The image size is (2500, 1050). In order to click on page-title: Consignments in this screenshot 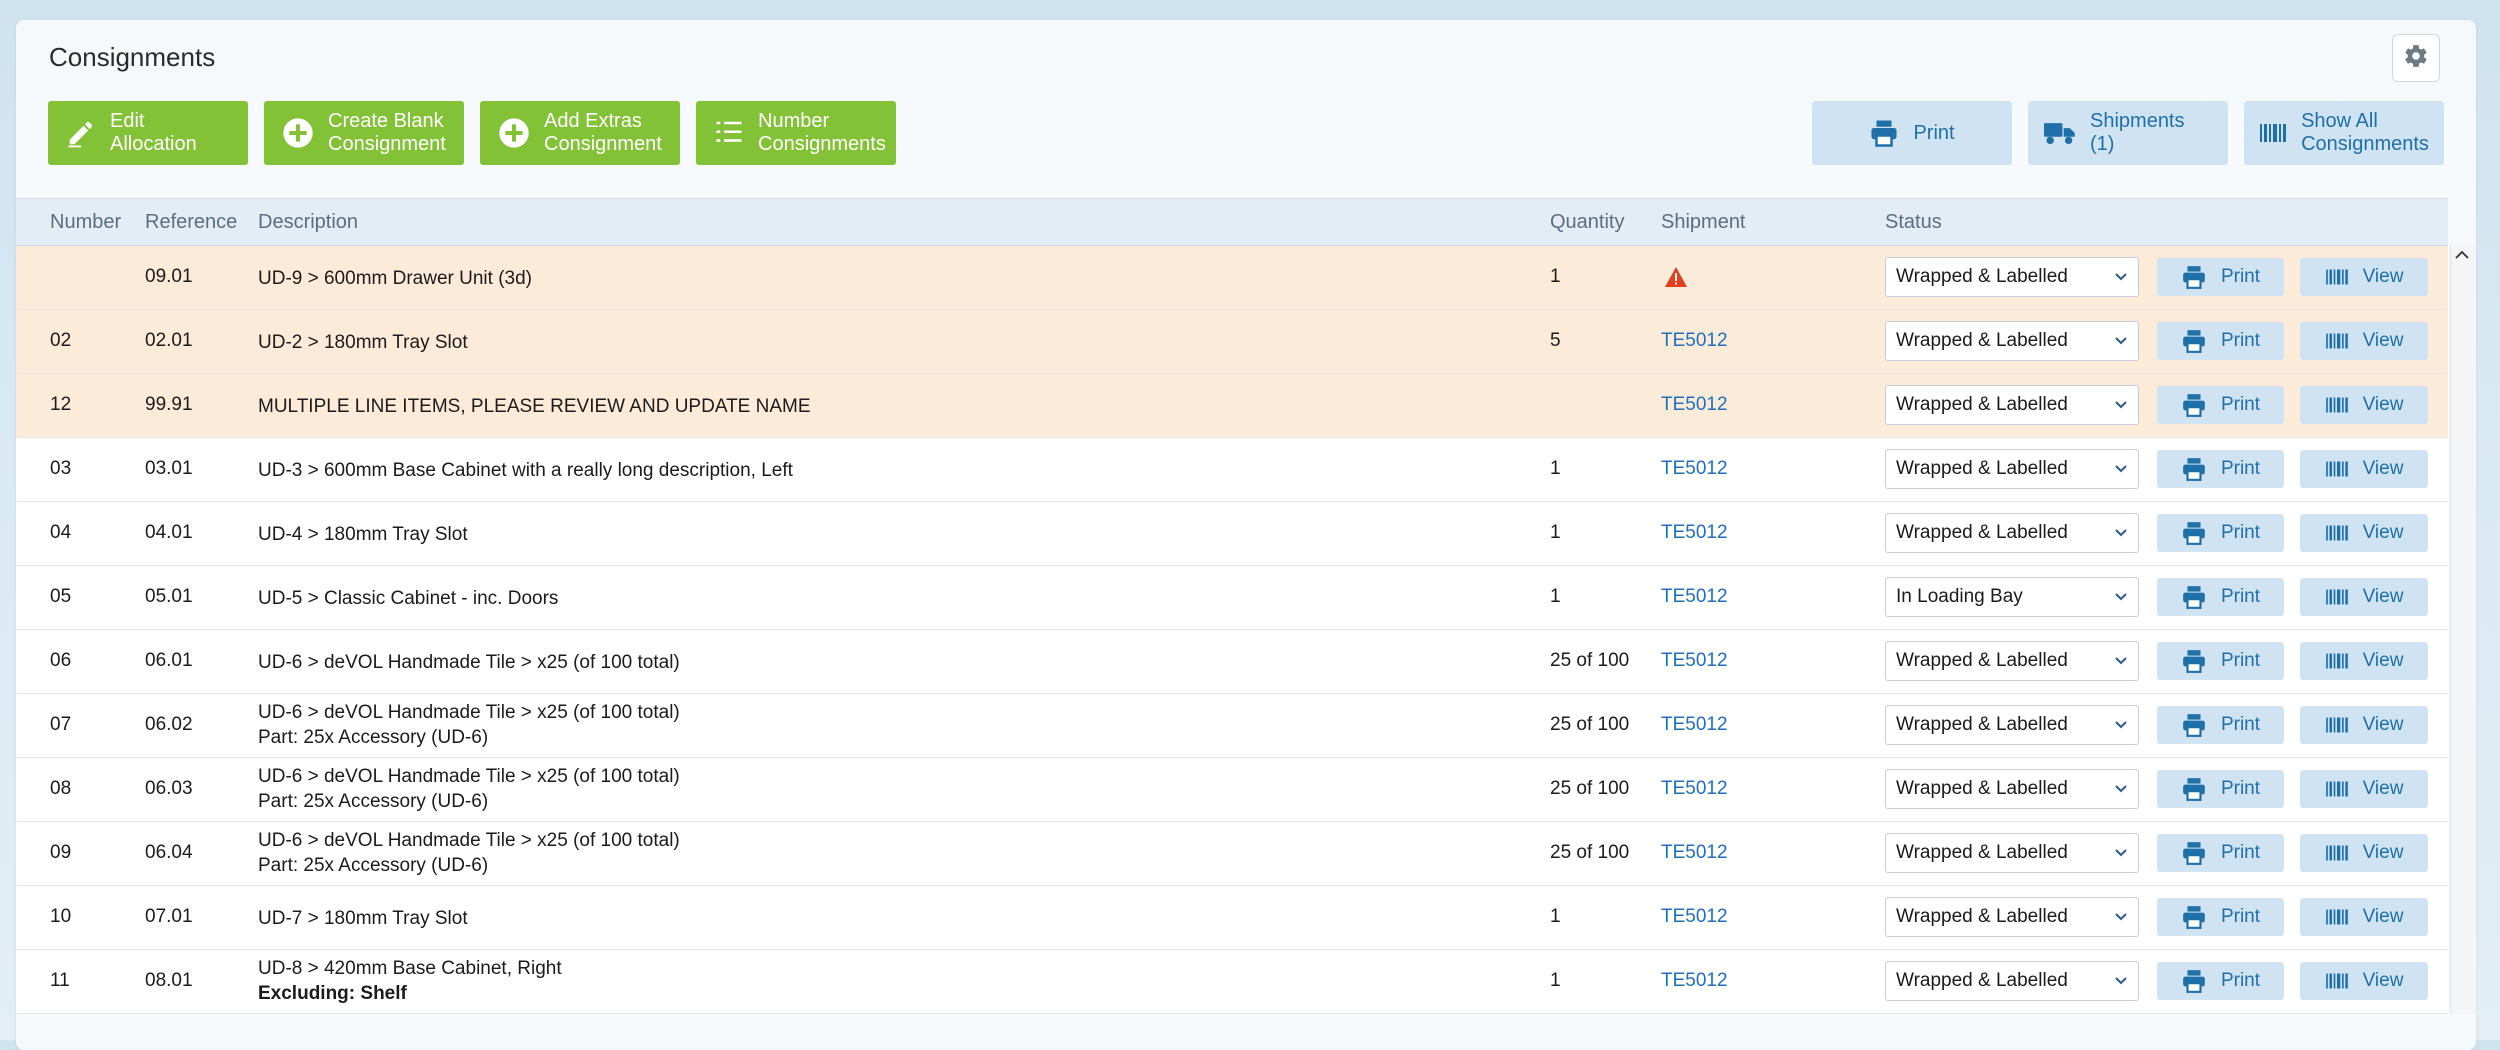, I will do `click(132, 57)`.